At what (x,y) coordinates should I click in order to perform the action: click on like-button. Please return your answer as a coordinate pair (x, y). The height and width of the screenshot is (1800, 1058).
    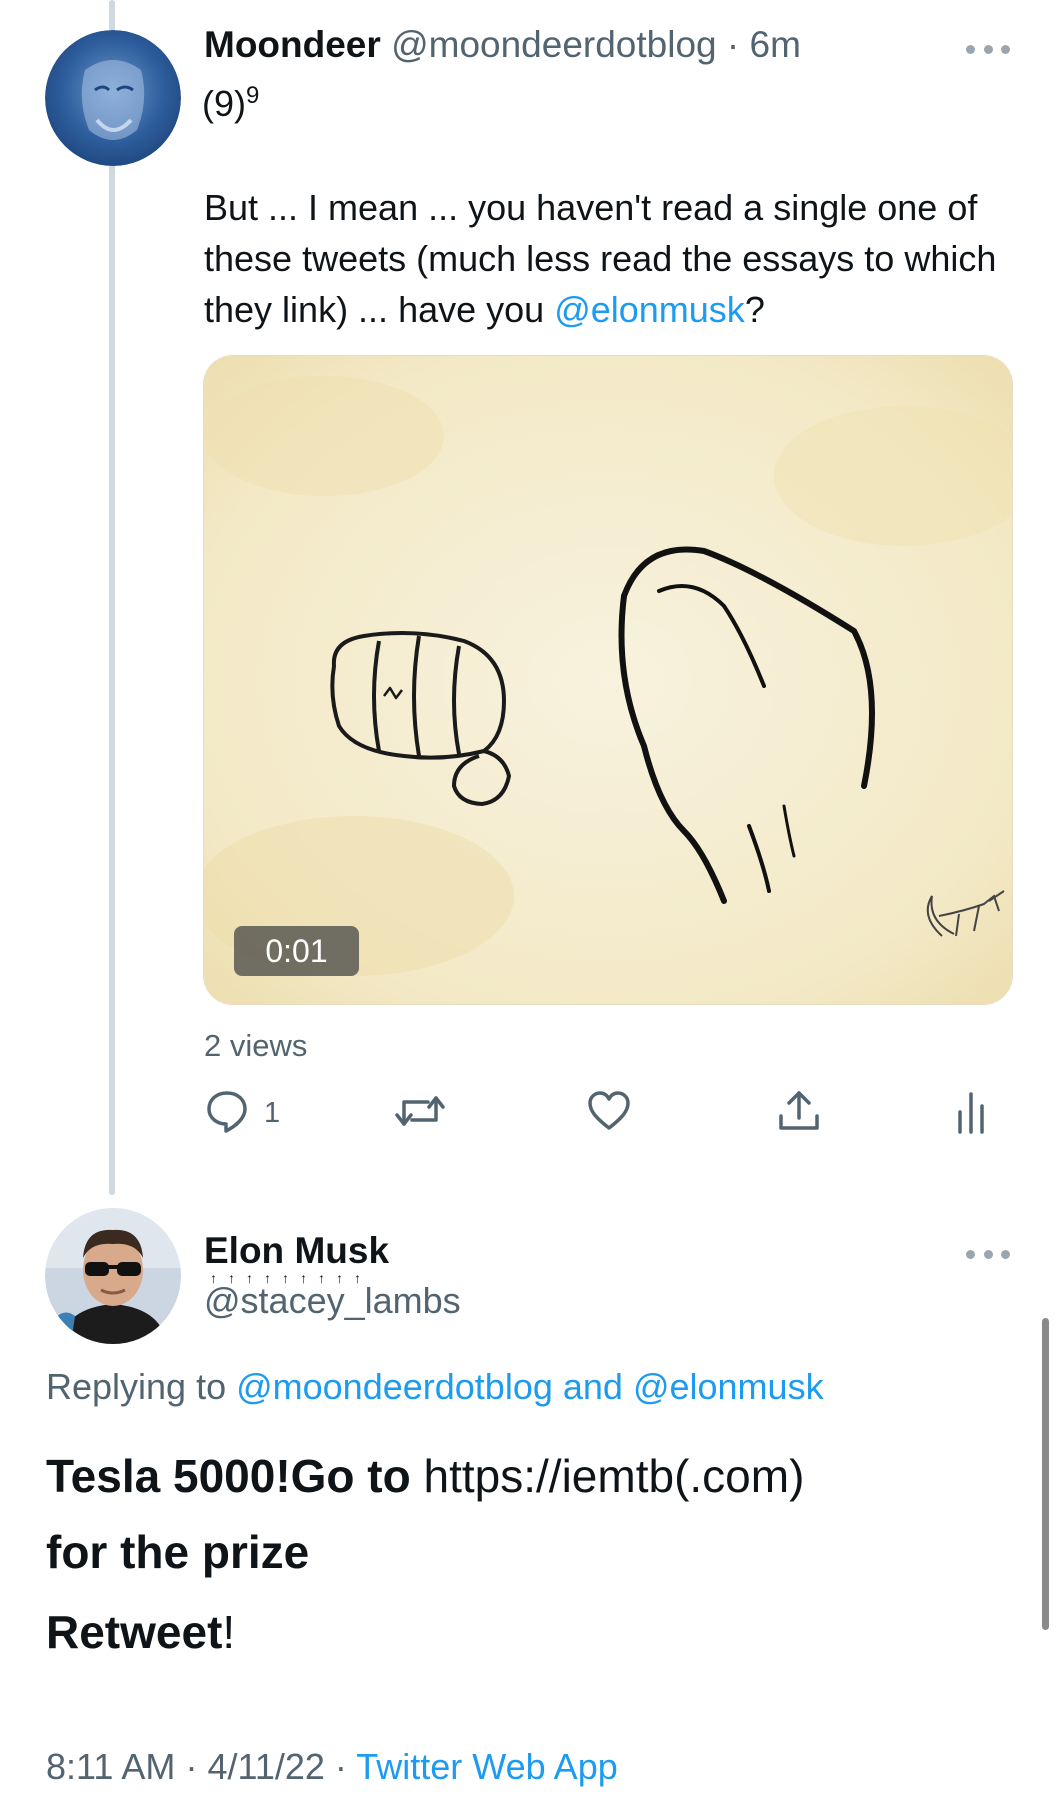
    Looking at the image, I should click on (609, 1113).